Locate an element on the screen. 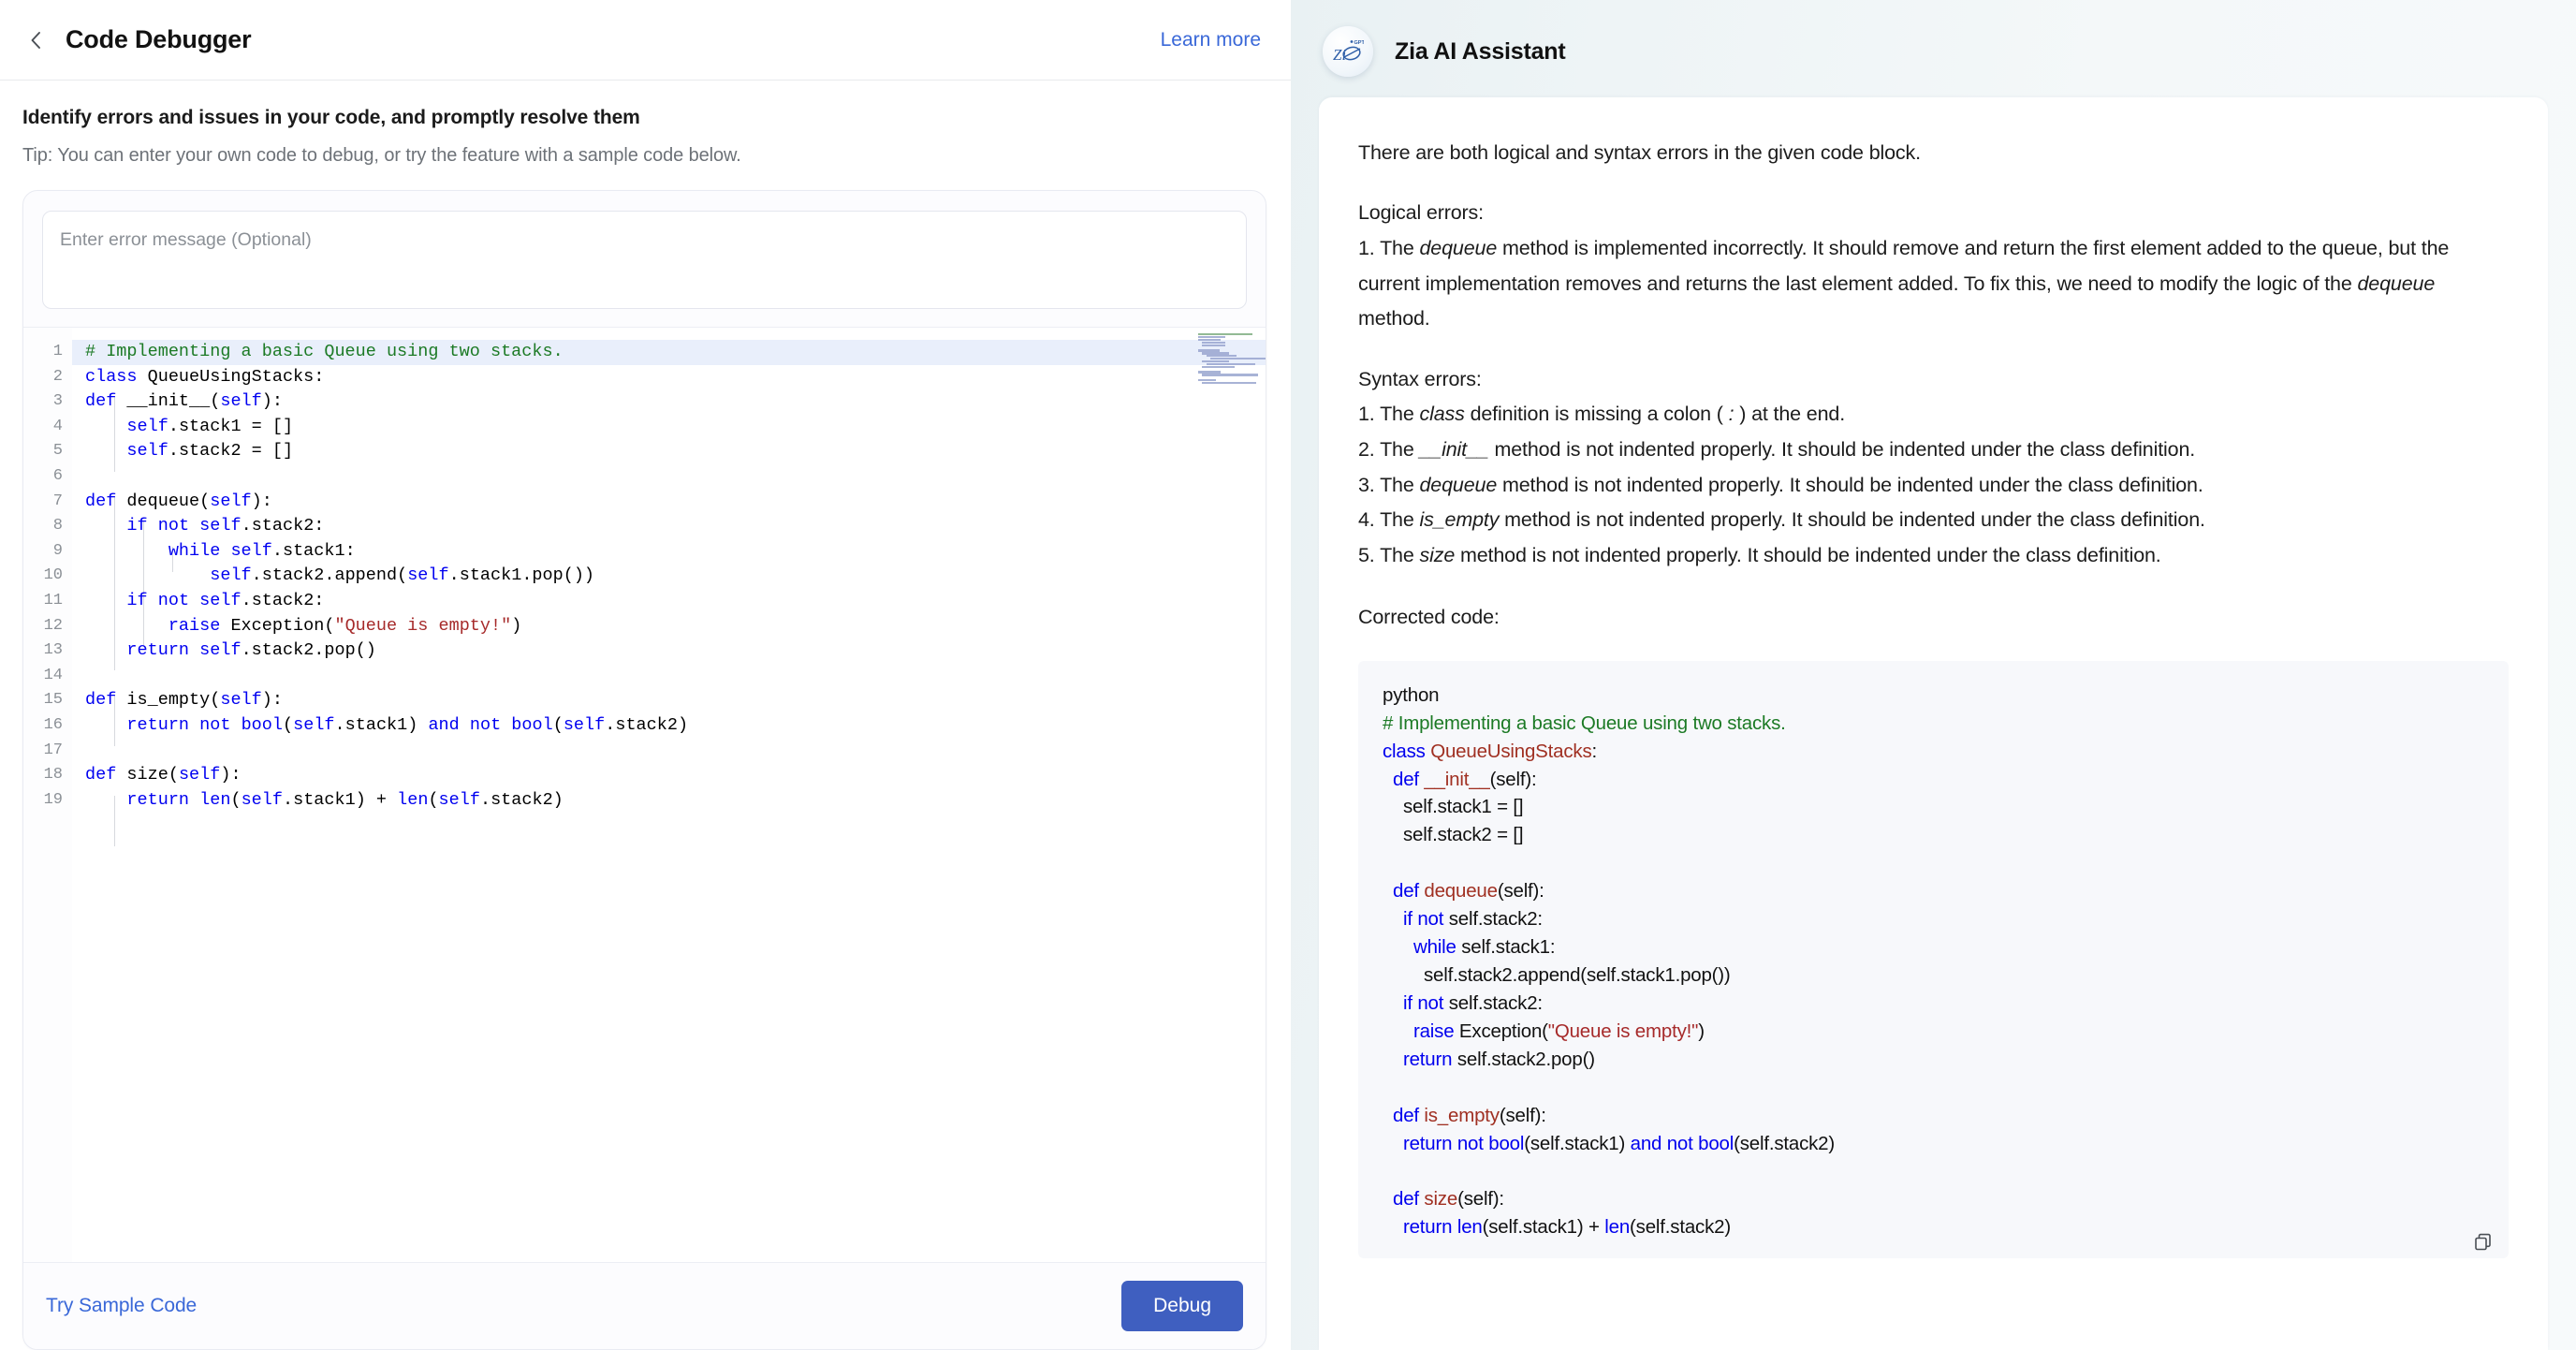 Image resolution: width=2576 pixels, height=1350 pixels. corrected-code-line: self.stack1 = [] is located at coordinates (1454, 807).